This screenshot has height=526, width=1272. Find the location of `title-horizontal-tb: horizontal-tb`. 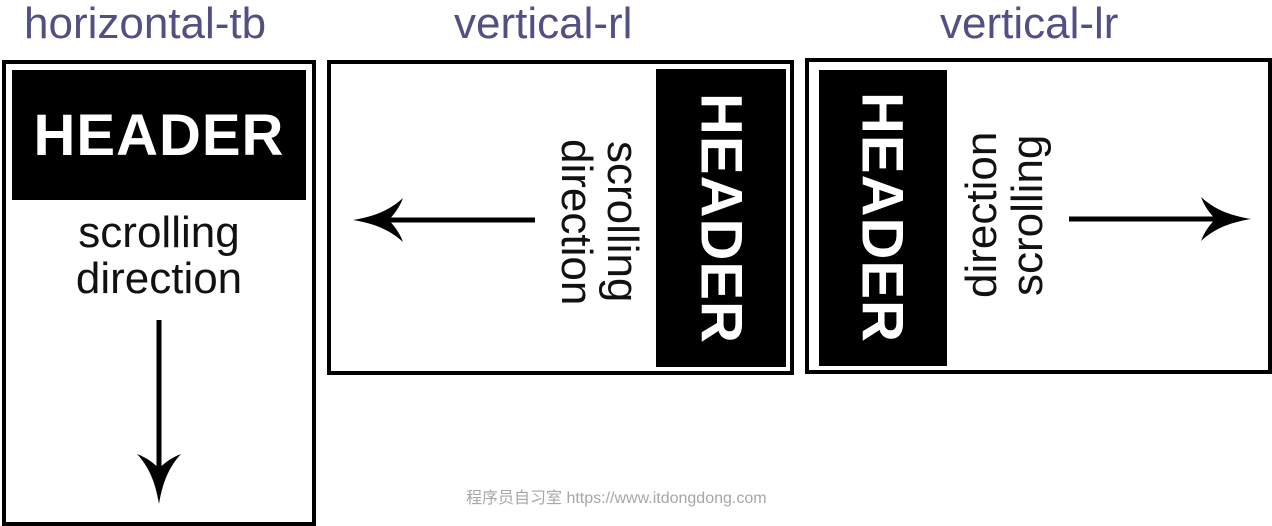

title-horizontal-tb: horizontal-tb is located at coordinates (145, 24).